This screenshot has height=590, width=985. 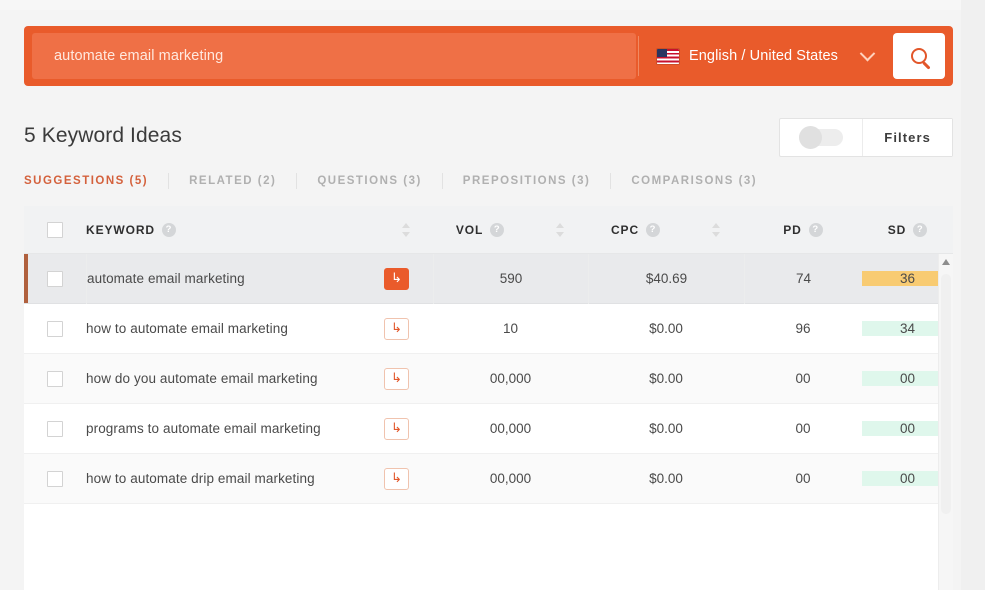 I want to click on header-sd-label: SD ?, so click(x=908, y=229).